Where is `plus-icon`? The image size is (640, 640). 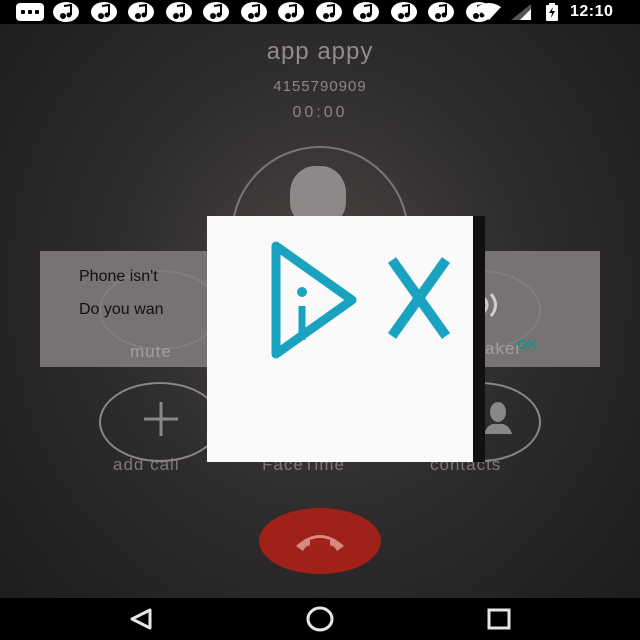
plus-icon is located at coordinates (161, 419).